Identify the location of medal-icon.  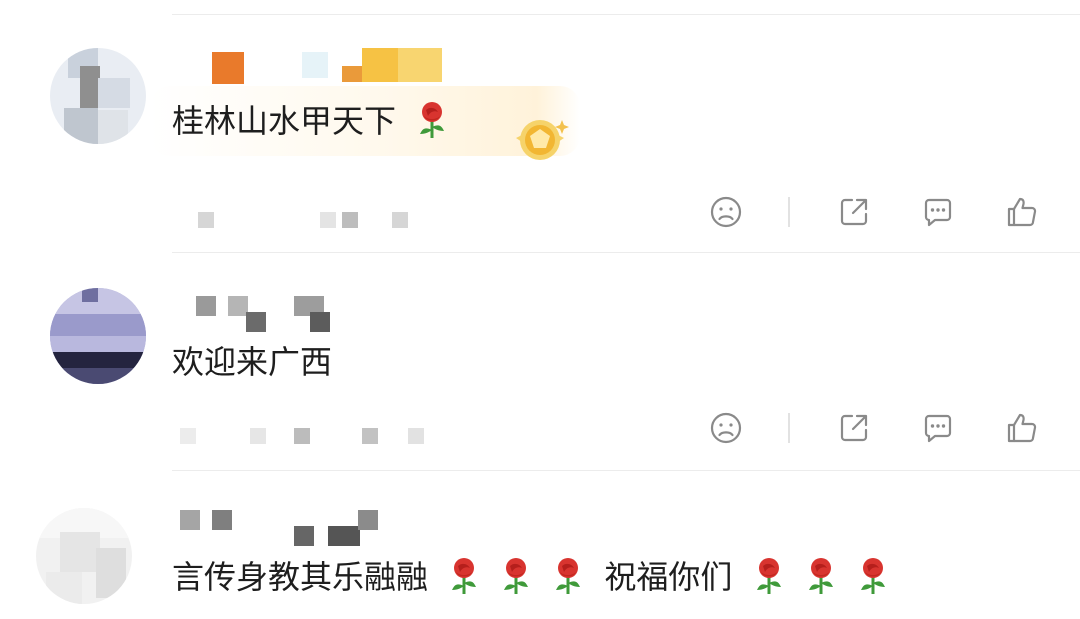
(540, 138).